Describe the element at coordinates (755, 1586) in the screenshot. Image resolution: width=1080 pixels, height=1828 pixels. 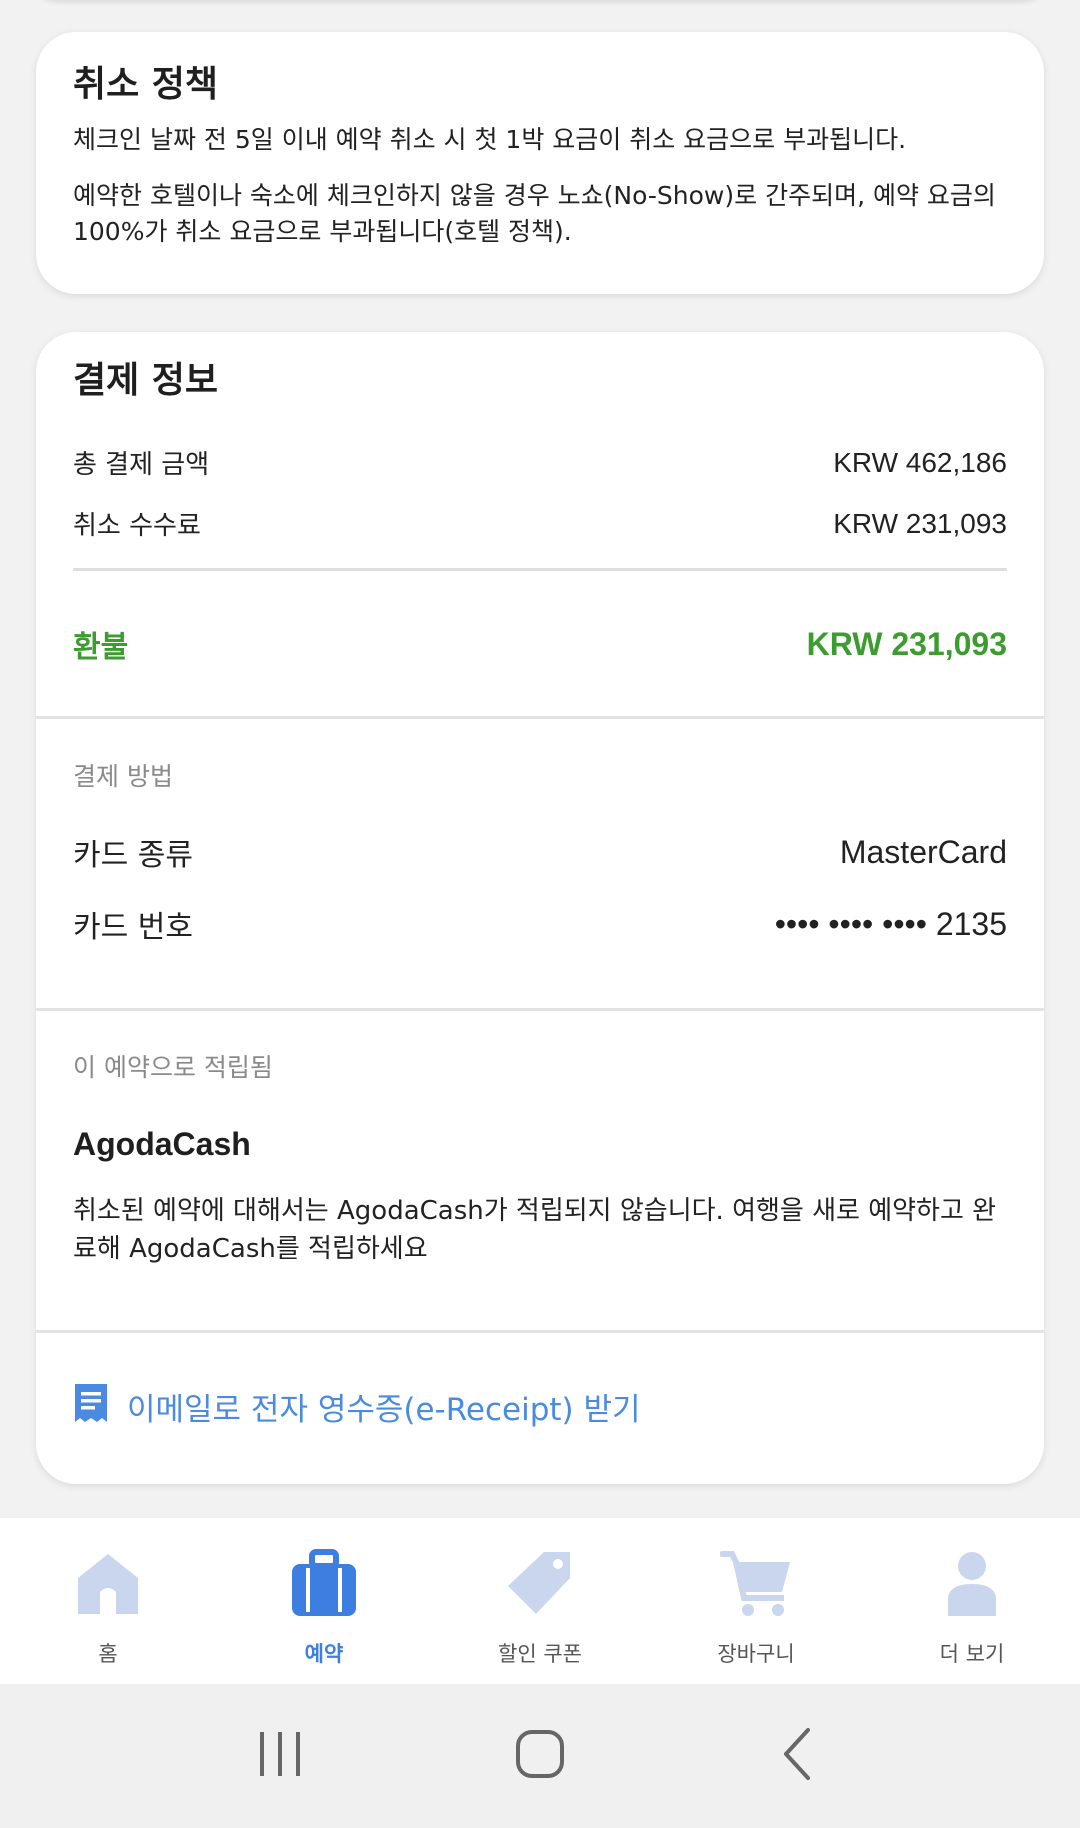
I see `cart-icon` at that location.